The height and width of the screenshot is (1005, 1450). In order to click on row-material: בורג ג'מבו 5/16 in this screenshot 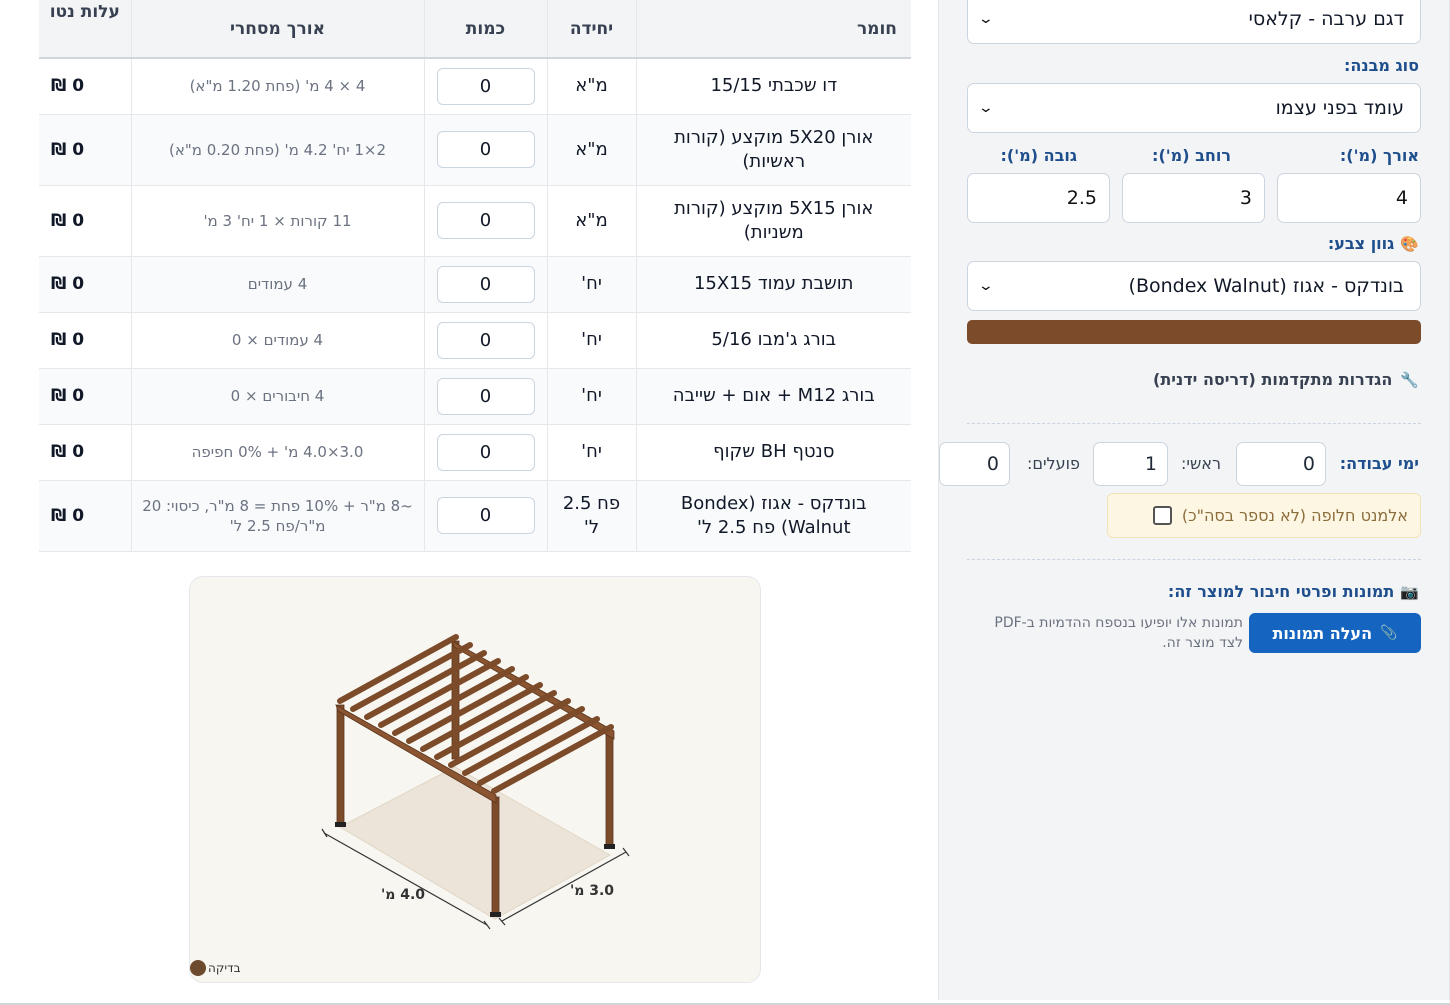, I will do `click(773, 340)`.